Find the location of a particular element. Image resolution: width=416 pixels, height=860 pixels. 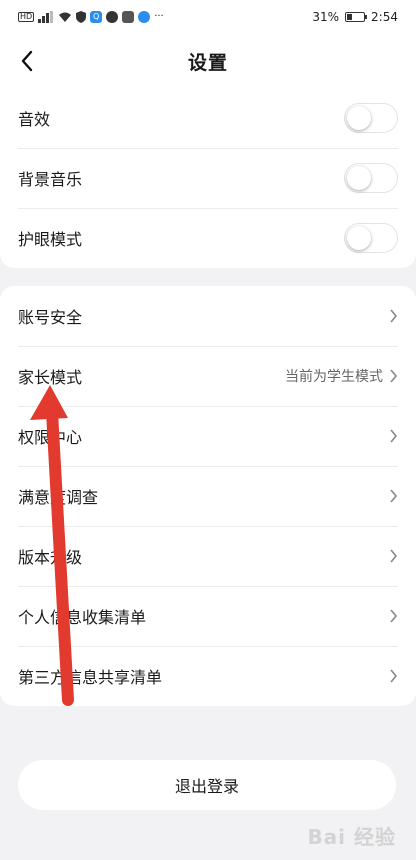

menu-item-parent-mode: 家长模式 当前为学生模式 is located at coordinates (208, 376).